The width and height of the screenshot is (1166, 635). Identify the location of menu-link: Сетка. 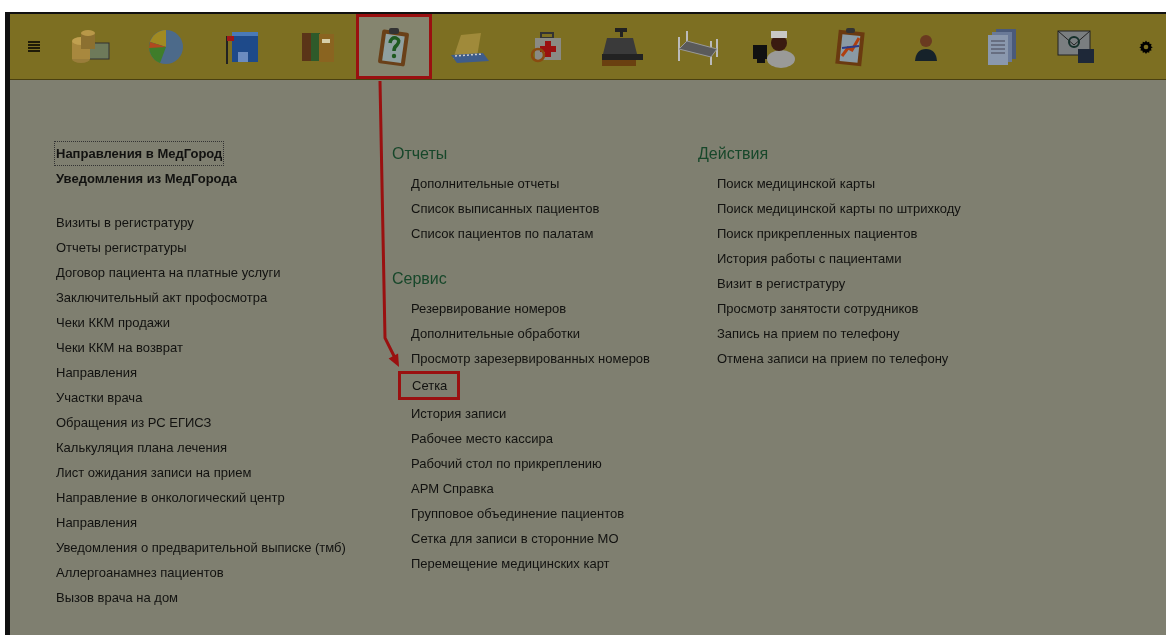
(429, 385).